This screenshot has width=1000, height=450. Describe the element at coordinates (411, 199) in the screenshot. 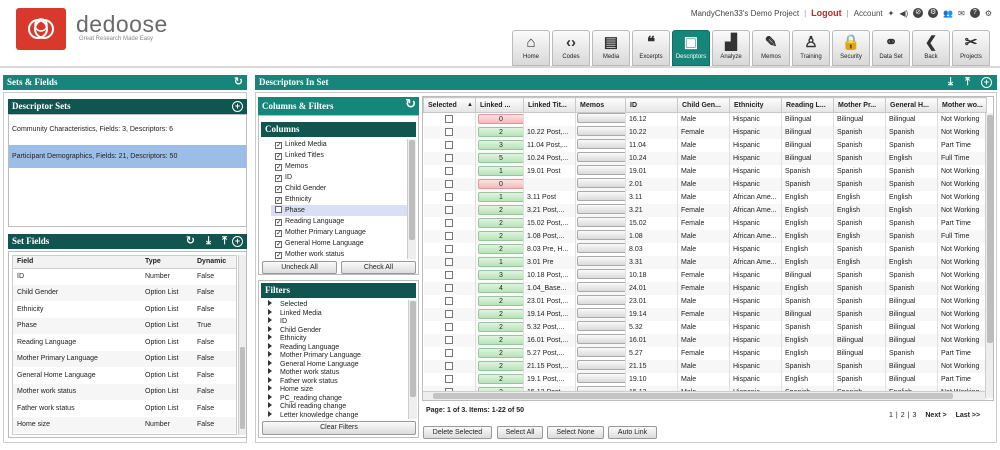

I see `columns-scrollbar` at that location.